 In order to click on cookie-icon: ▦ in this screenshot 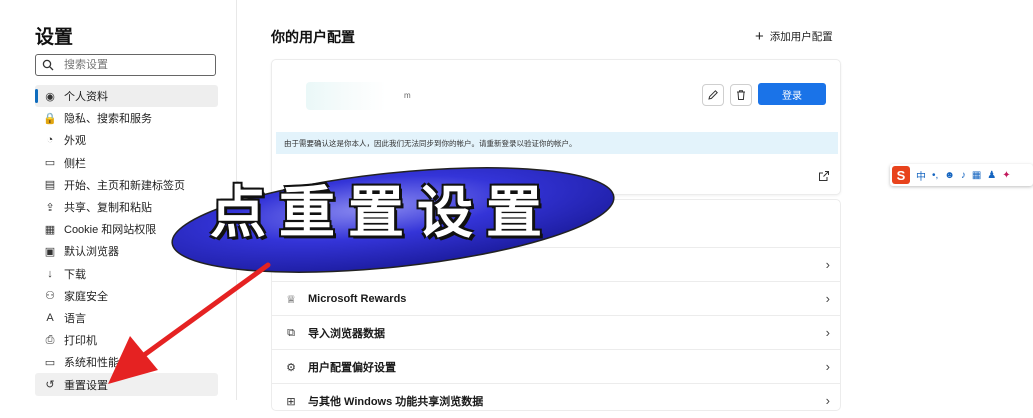, I will do `click(50, 229)`.